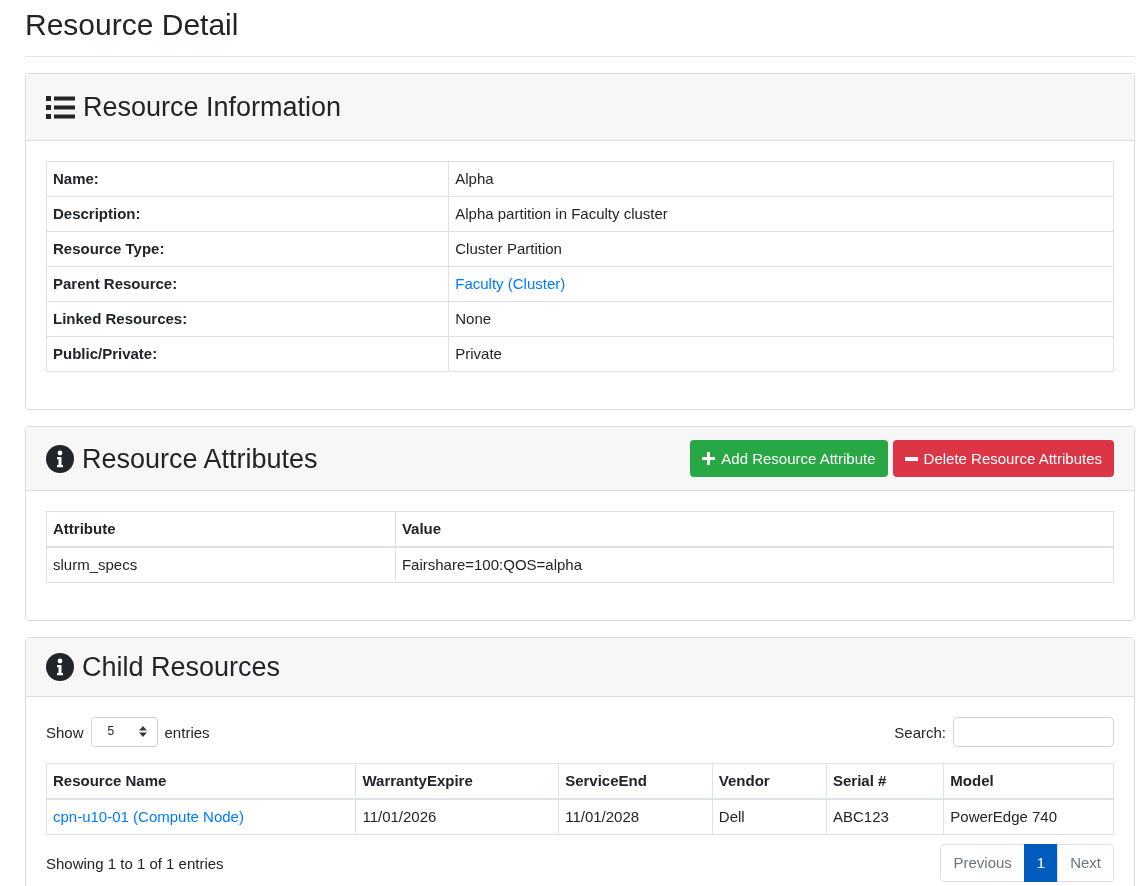 This screenshot has height=886, width=1144. Describe the element at coordinates (789, 458) in the screenshot. I see `add-attribute-button: Add Resource Attribute` at that location.